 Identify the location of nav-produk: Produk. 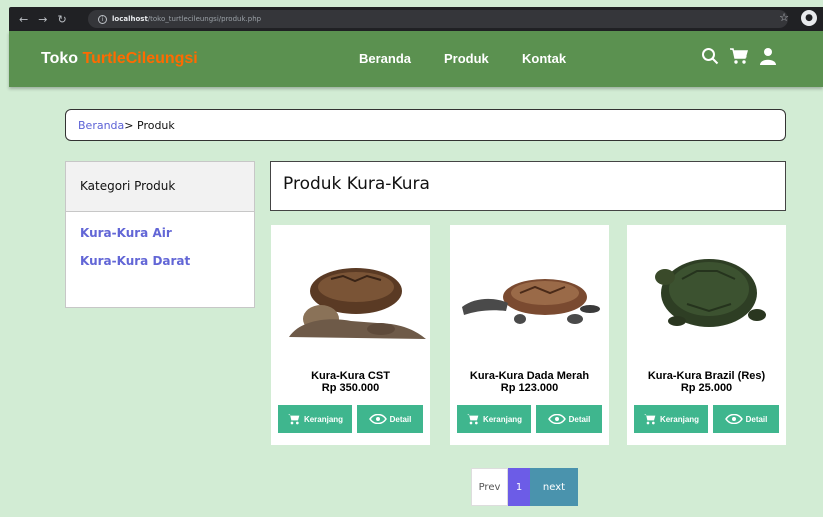
(483, 58).